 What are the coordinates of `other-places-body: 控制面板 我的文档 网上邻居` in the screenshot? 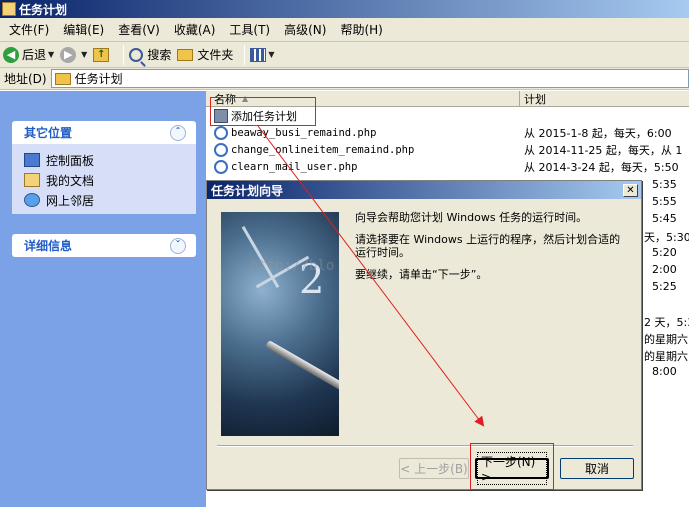 It's located at (104, 179).